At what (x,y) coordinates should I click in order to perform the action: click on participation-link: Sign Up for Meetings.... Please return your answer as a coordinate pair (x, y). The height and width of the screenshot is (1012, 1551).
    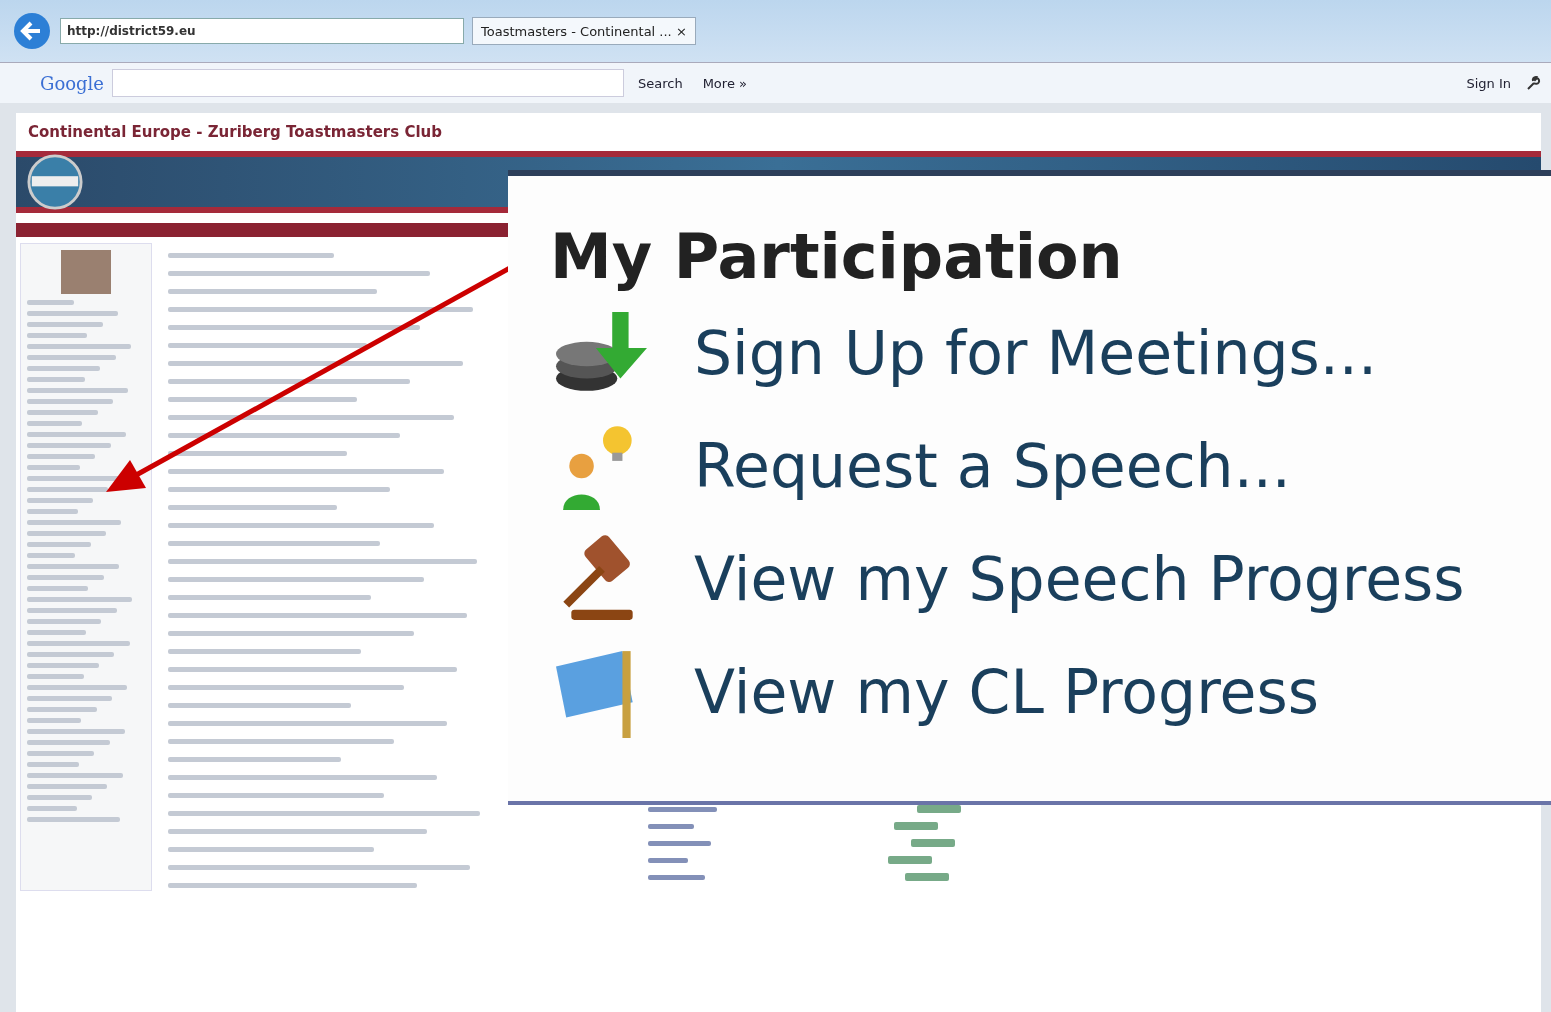
    Looking at the image, I should click on (1035, 352).